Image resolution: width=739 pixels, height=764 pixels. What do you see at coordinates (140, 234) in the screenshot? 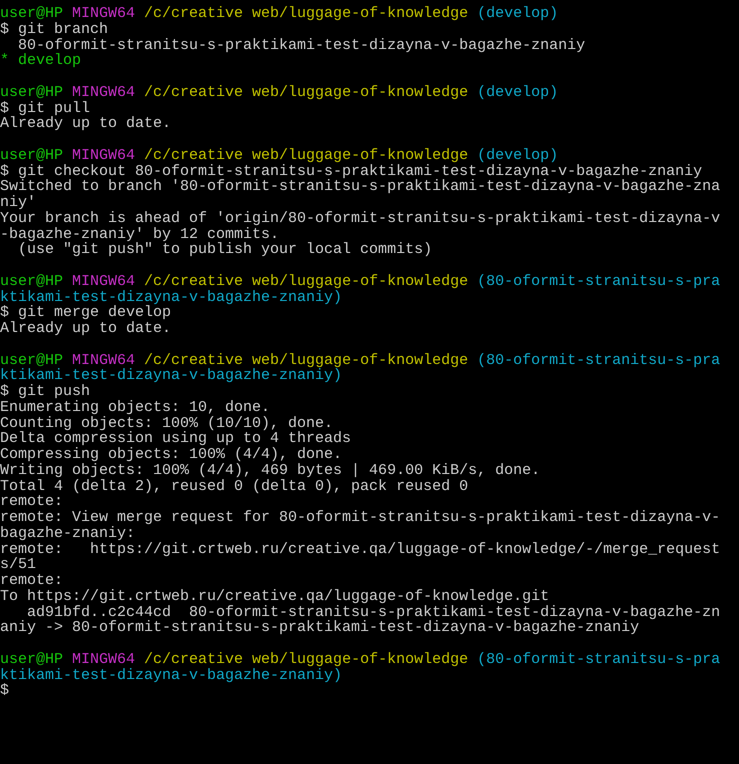
I see `output-line: -bagazhe-znaniy' by 12 commits.` at bounding box center [140, 234].